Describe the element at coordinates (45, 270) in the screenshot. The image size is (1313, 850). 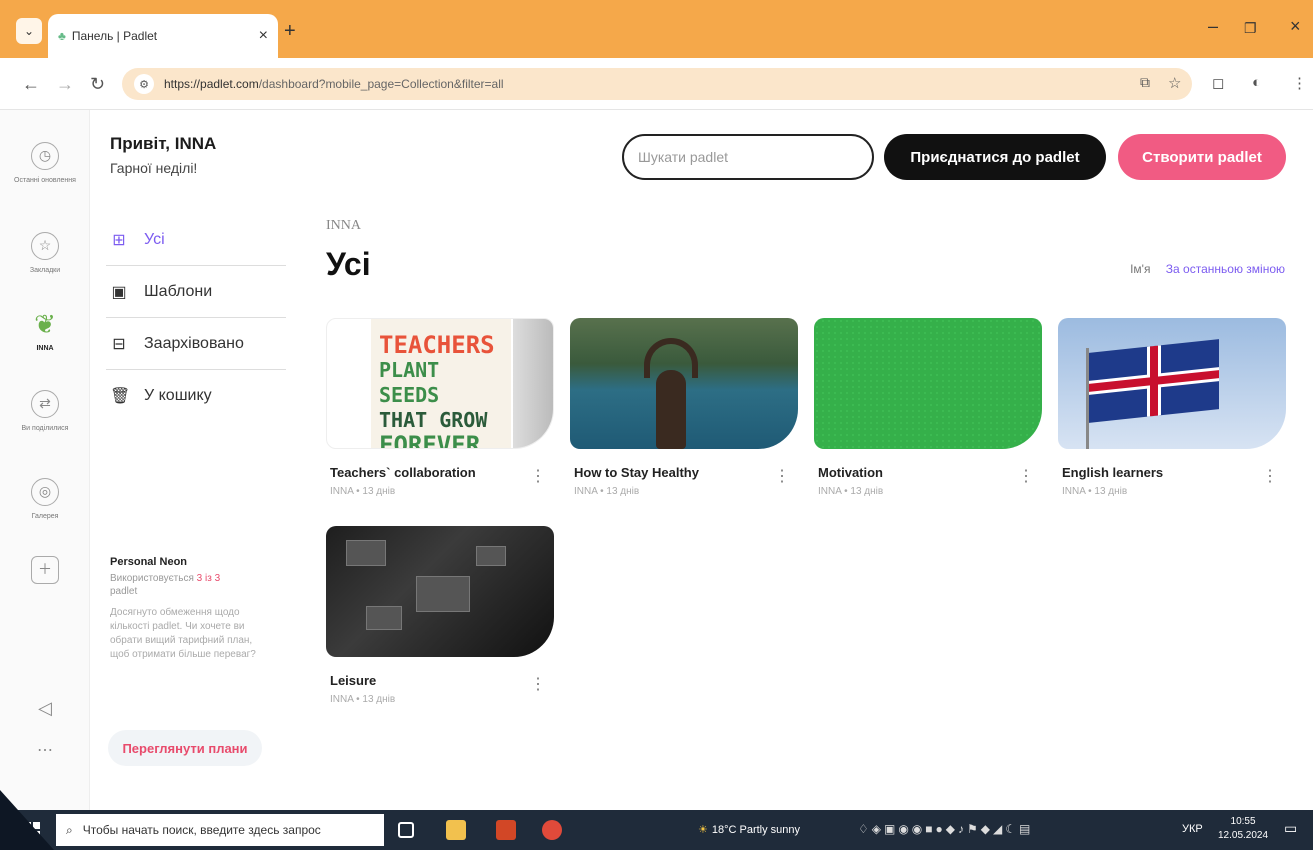
I see `rail-label: Закладки` at that location.